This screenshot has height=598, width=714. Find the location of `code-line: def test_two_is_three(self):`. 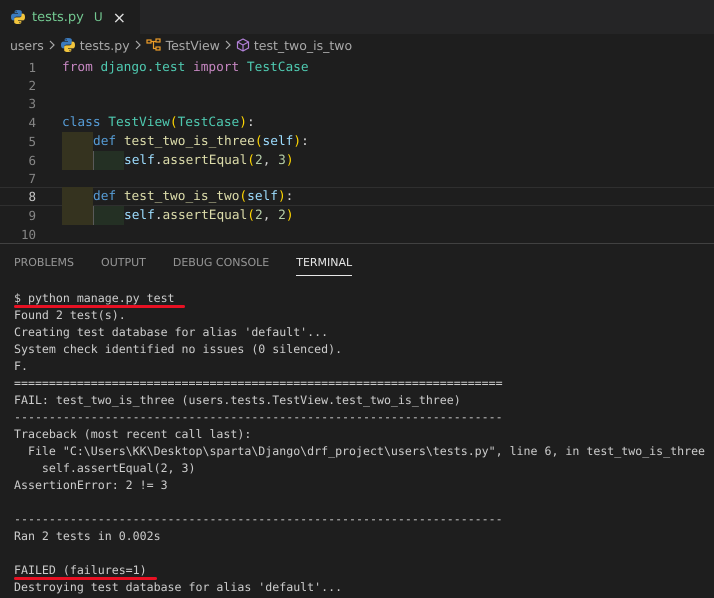

code-line: def test_two_is_three(self): is located at coordinates (201, 141).